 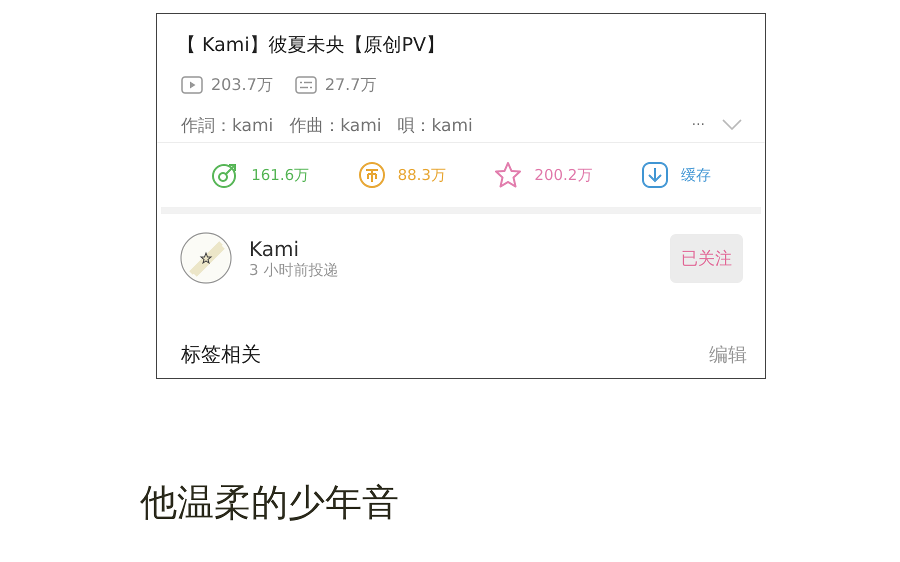 I want to click on follow-button: 已关注, so click(x=706, y=258).